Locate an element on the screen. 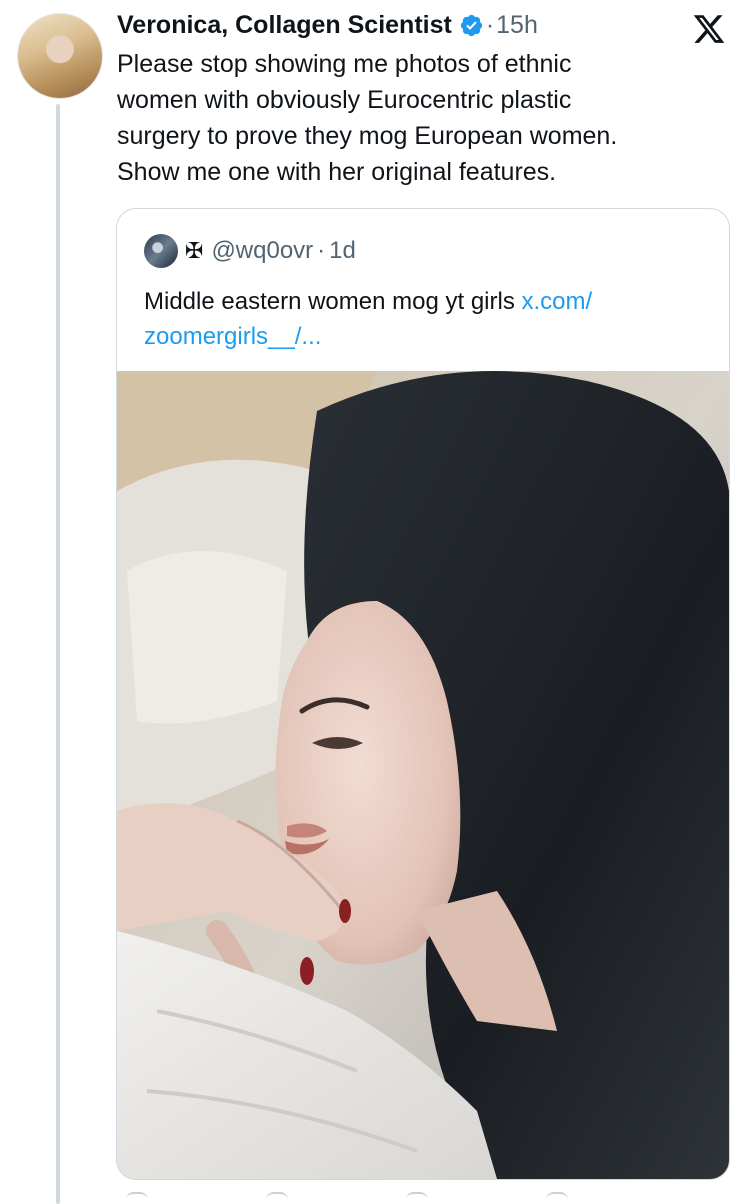  verified-badge-icon is located at coordinates (471, 25).